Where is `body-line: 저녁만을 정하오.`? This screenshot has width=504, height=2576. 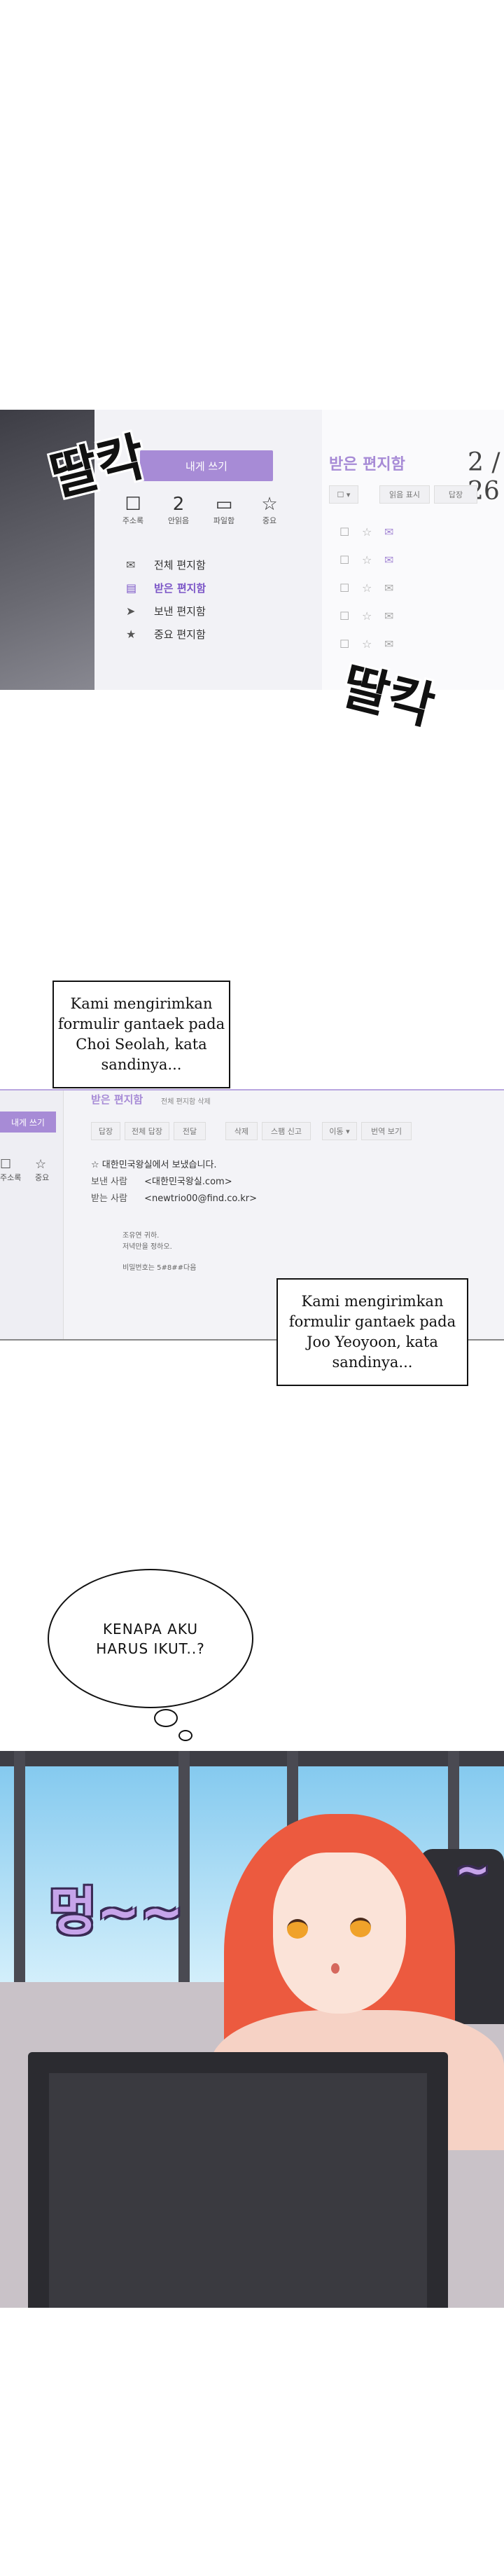 body-line: 저녁만을 정하오. is located at coordinates (147, 1247).